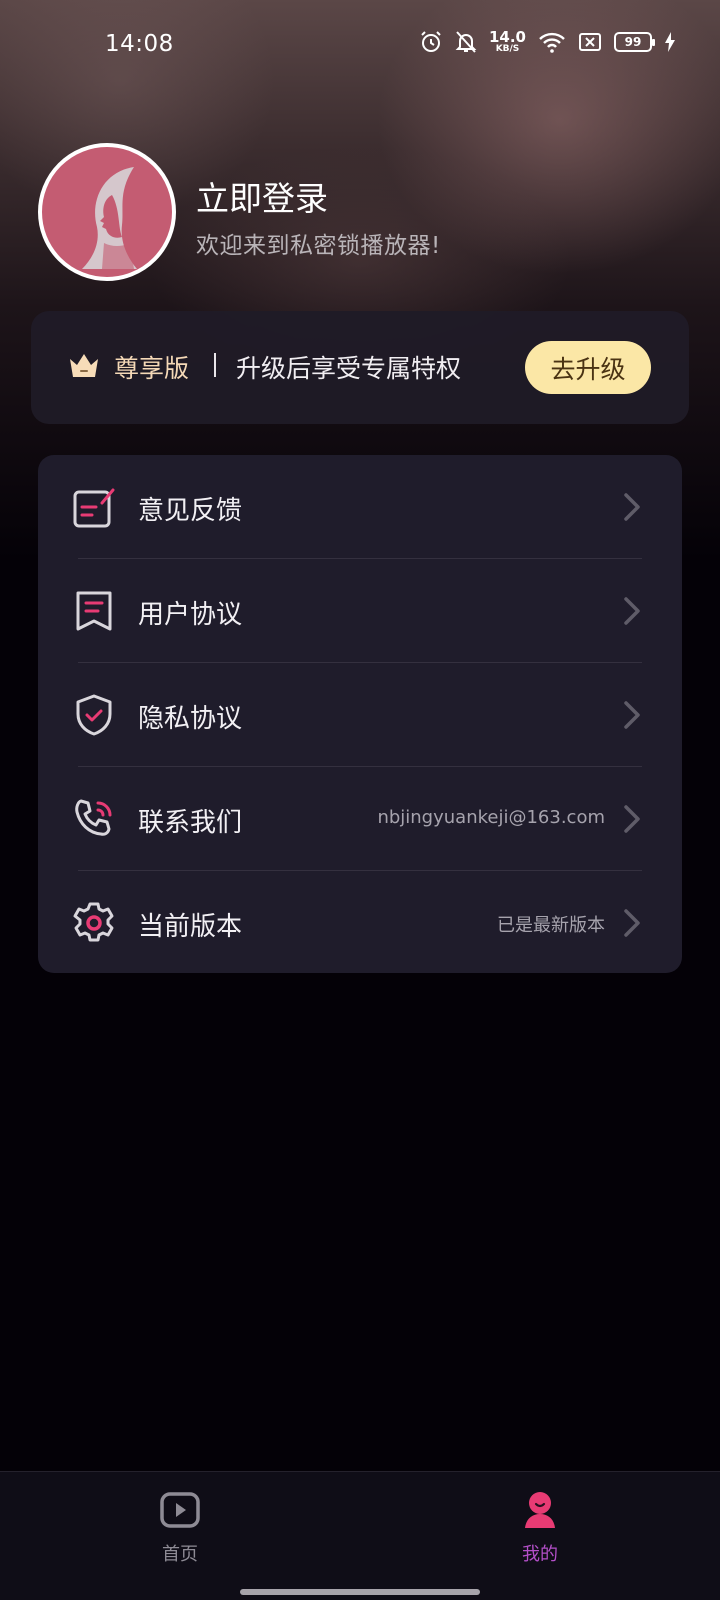 This screenshot has height=1600, width=720. I want to click on tab-home-label: 首页, so click(180, 1554).